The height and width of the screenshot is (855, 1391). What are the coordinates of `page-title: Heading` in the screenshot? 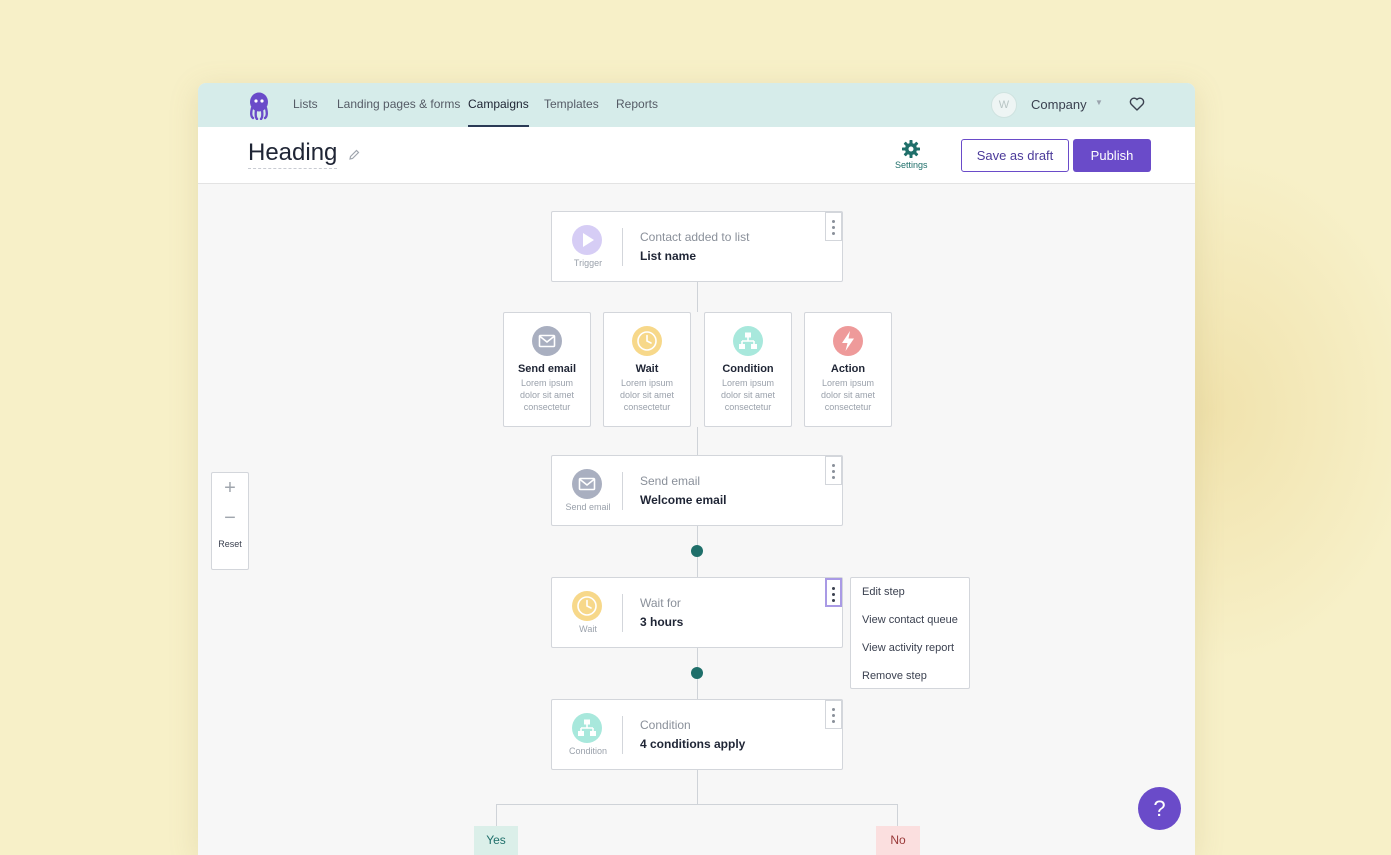 It's located at (293, 154).